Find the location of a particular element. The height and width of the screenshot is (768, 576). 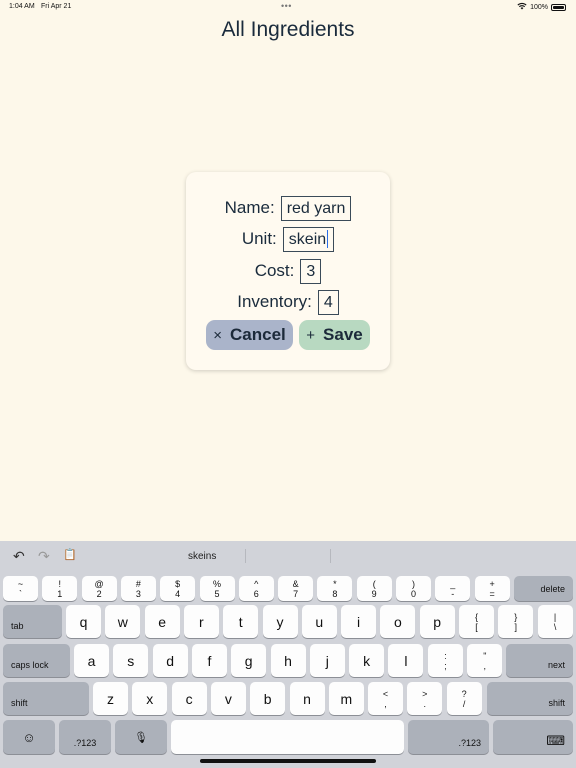

symbol-key: }] is located at coordinates (516, 621).